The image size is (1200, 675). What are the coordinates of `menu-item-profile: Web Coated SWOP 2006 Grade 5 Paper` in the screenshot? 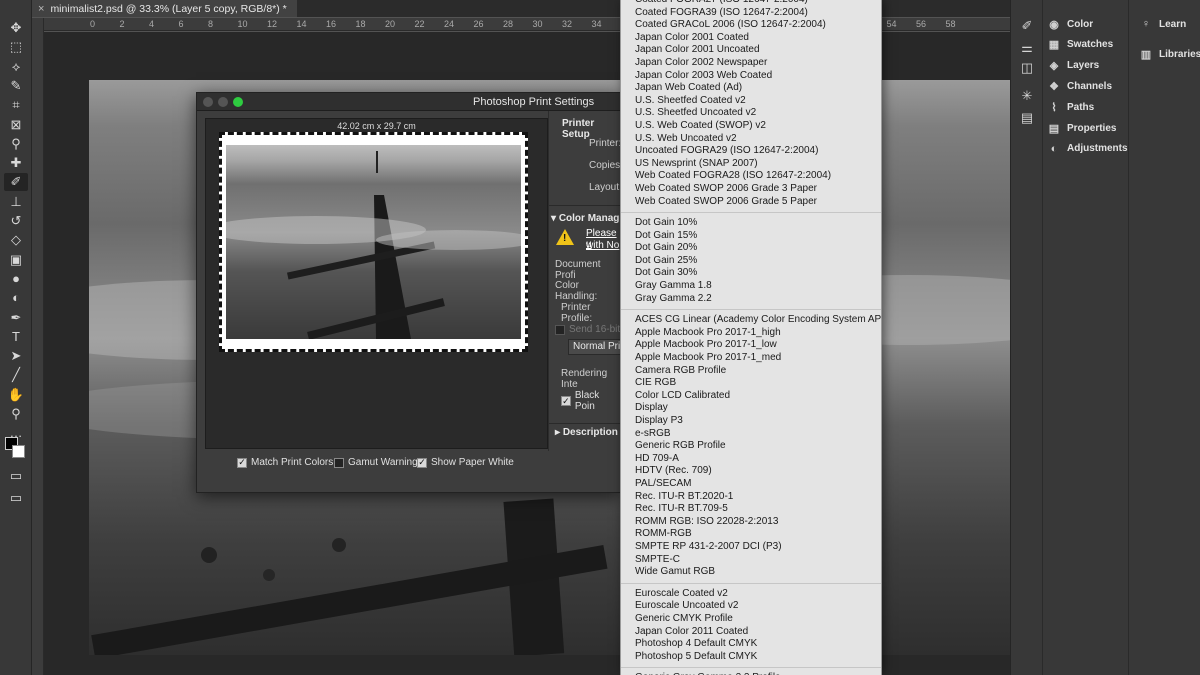 It's located at (751, 202).